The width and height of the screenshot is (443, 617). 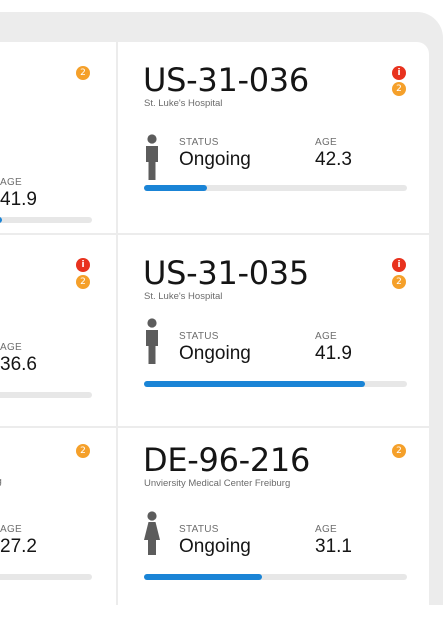 I want to click on site-name: Unviersity Medical Center Freiburg, so click(x=217, y=483).